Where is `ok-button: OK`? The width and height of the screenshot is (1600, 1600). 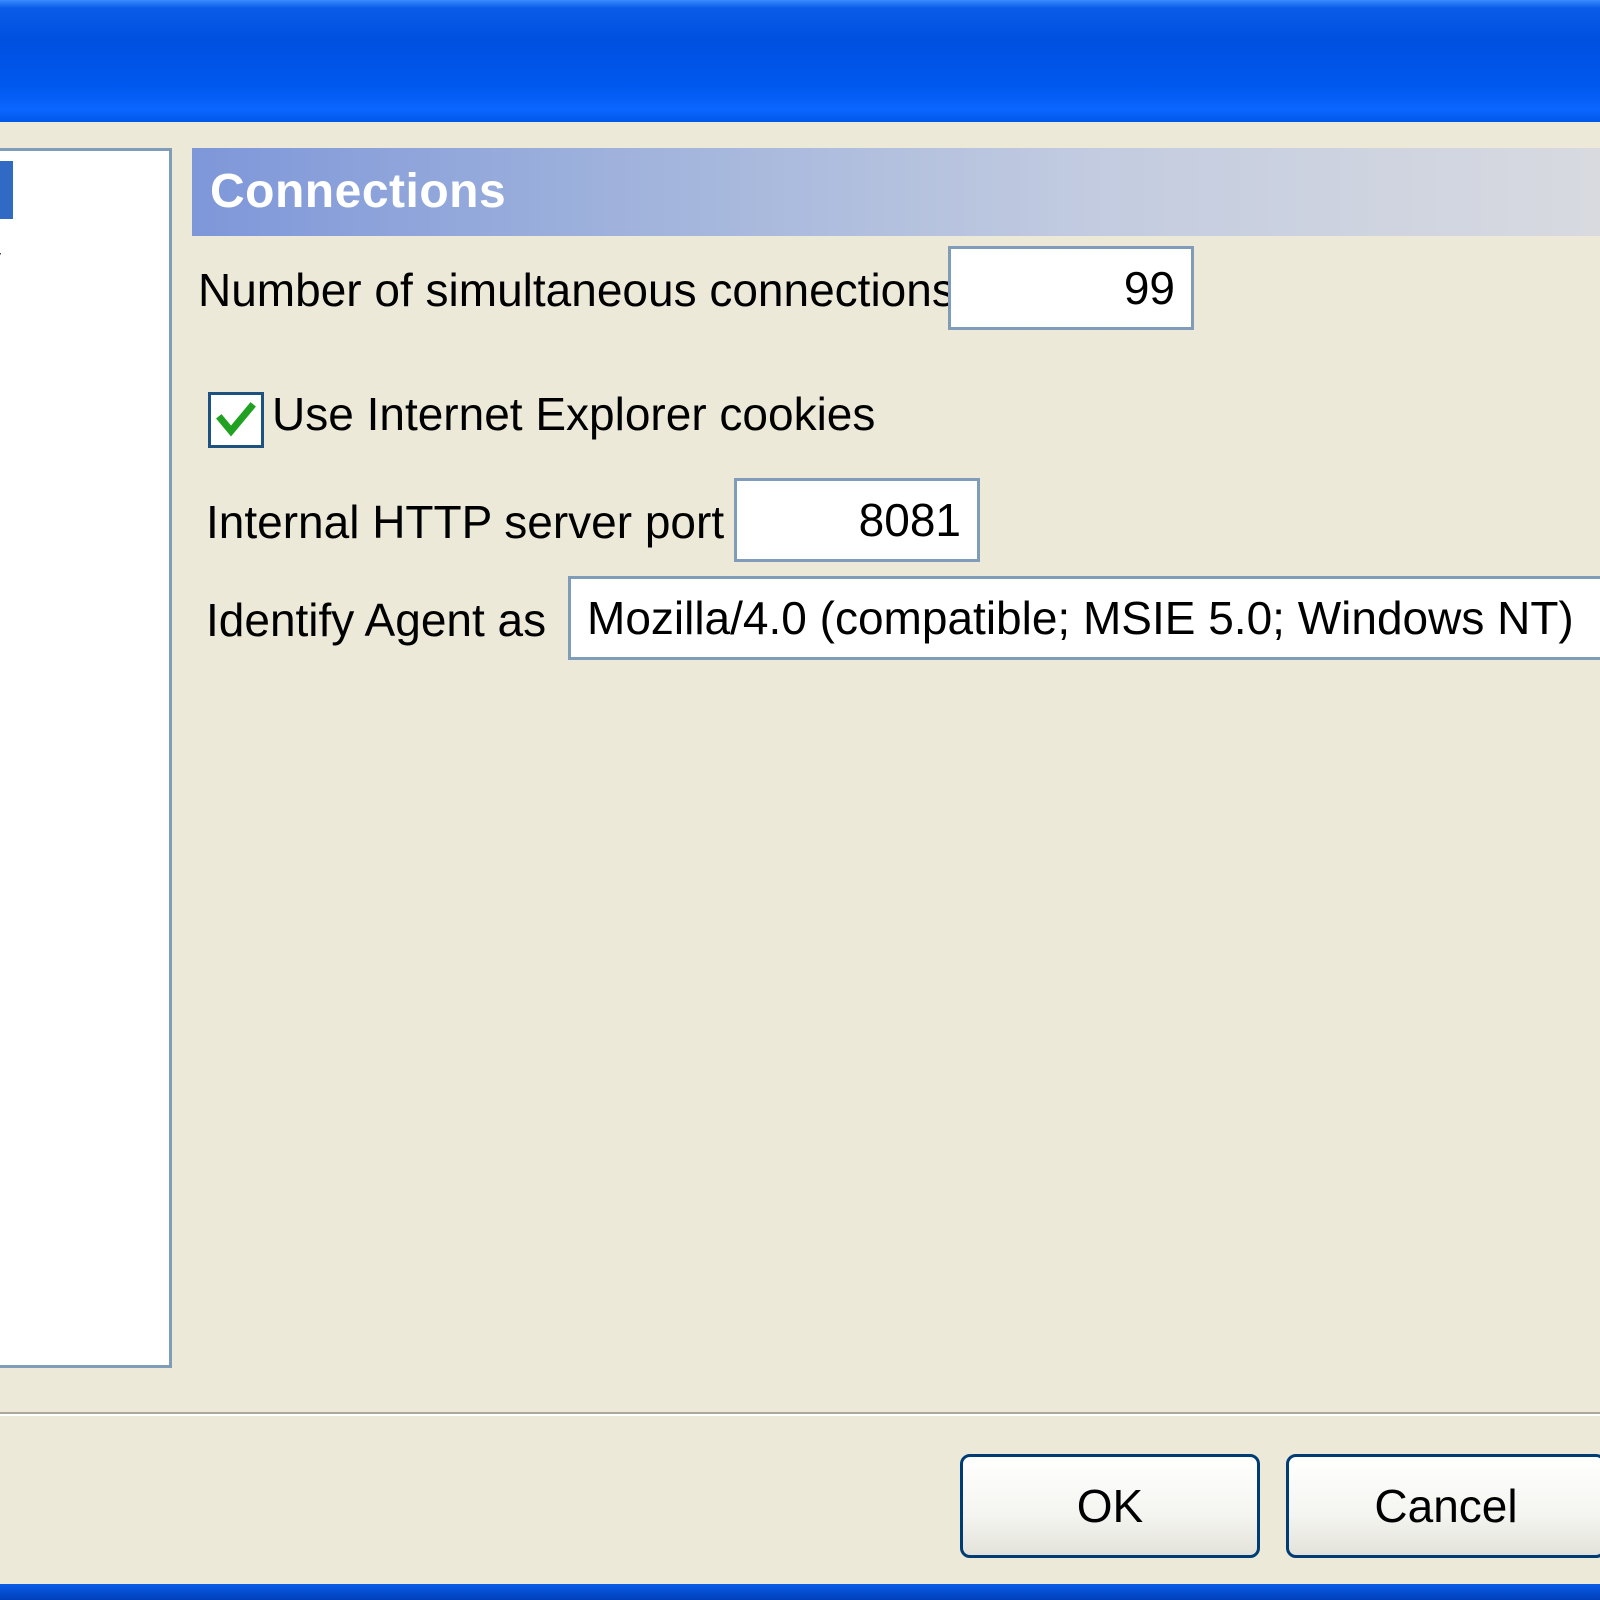
ok-button: OK is located at coordinates (1110, 1506).